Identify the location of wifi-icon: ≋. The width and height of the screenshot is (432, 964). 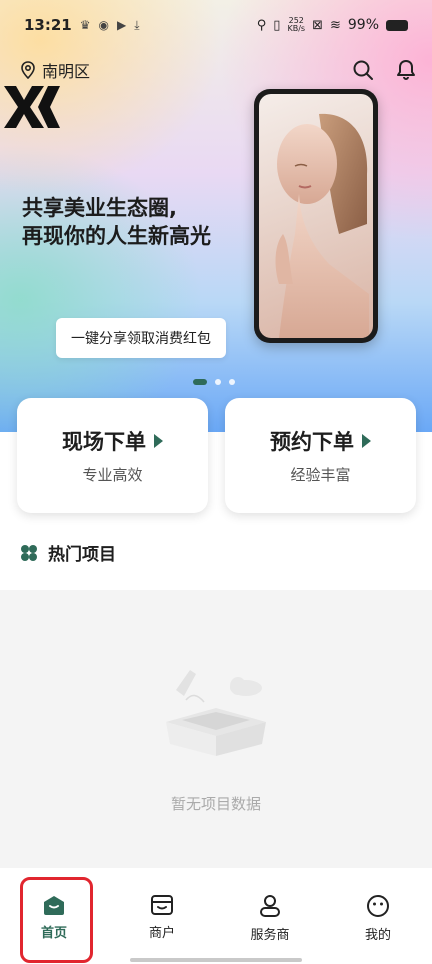
(335, 25).